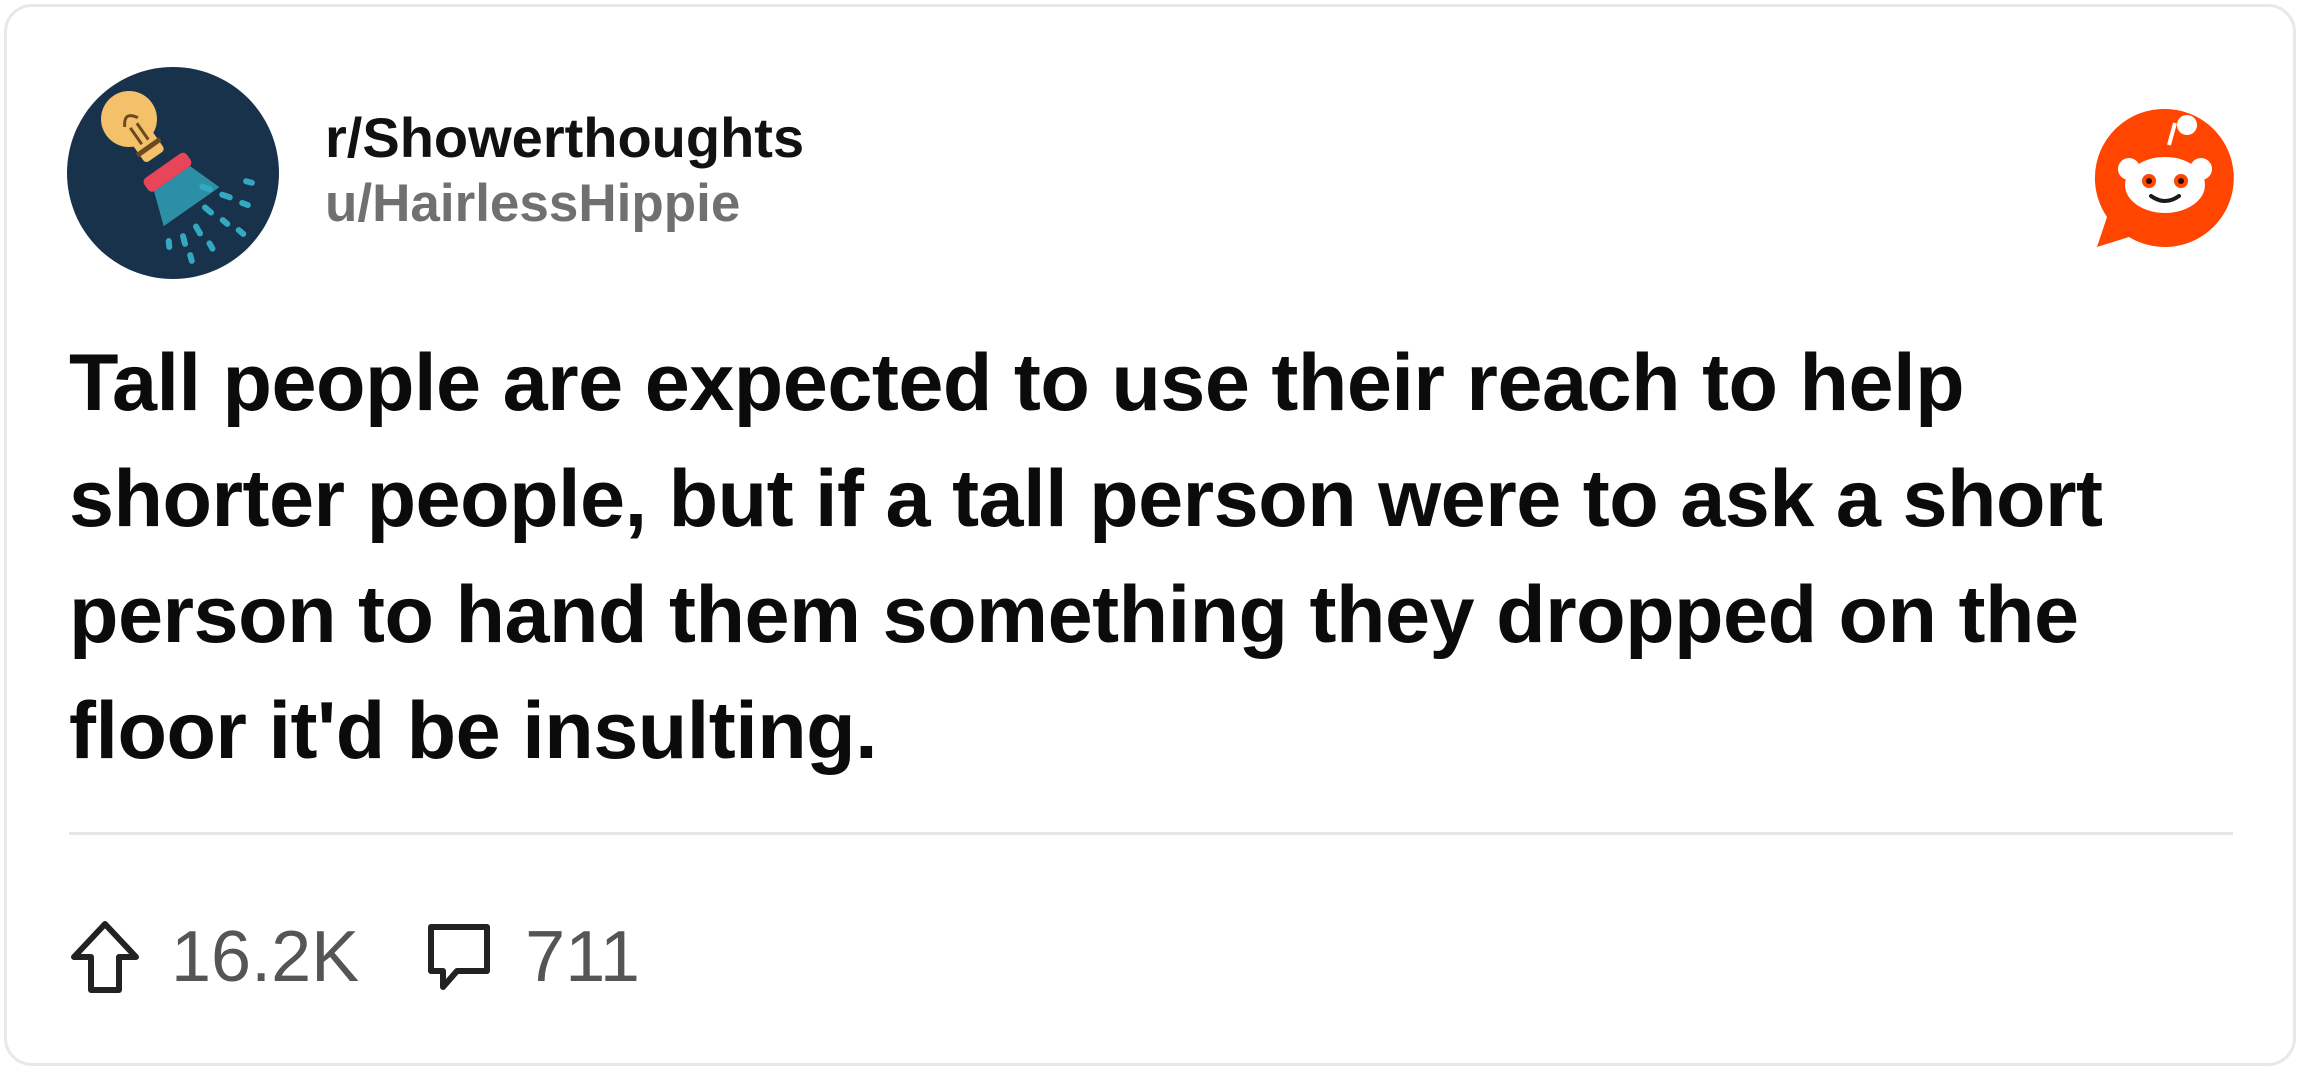  Describe the element at coordinates (564, 138) in the screenshot. I see `subreddit-name: r/Showerthoughts` at that location.